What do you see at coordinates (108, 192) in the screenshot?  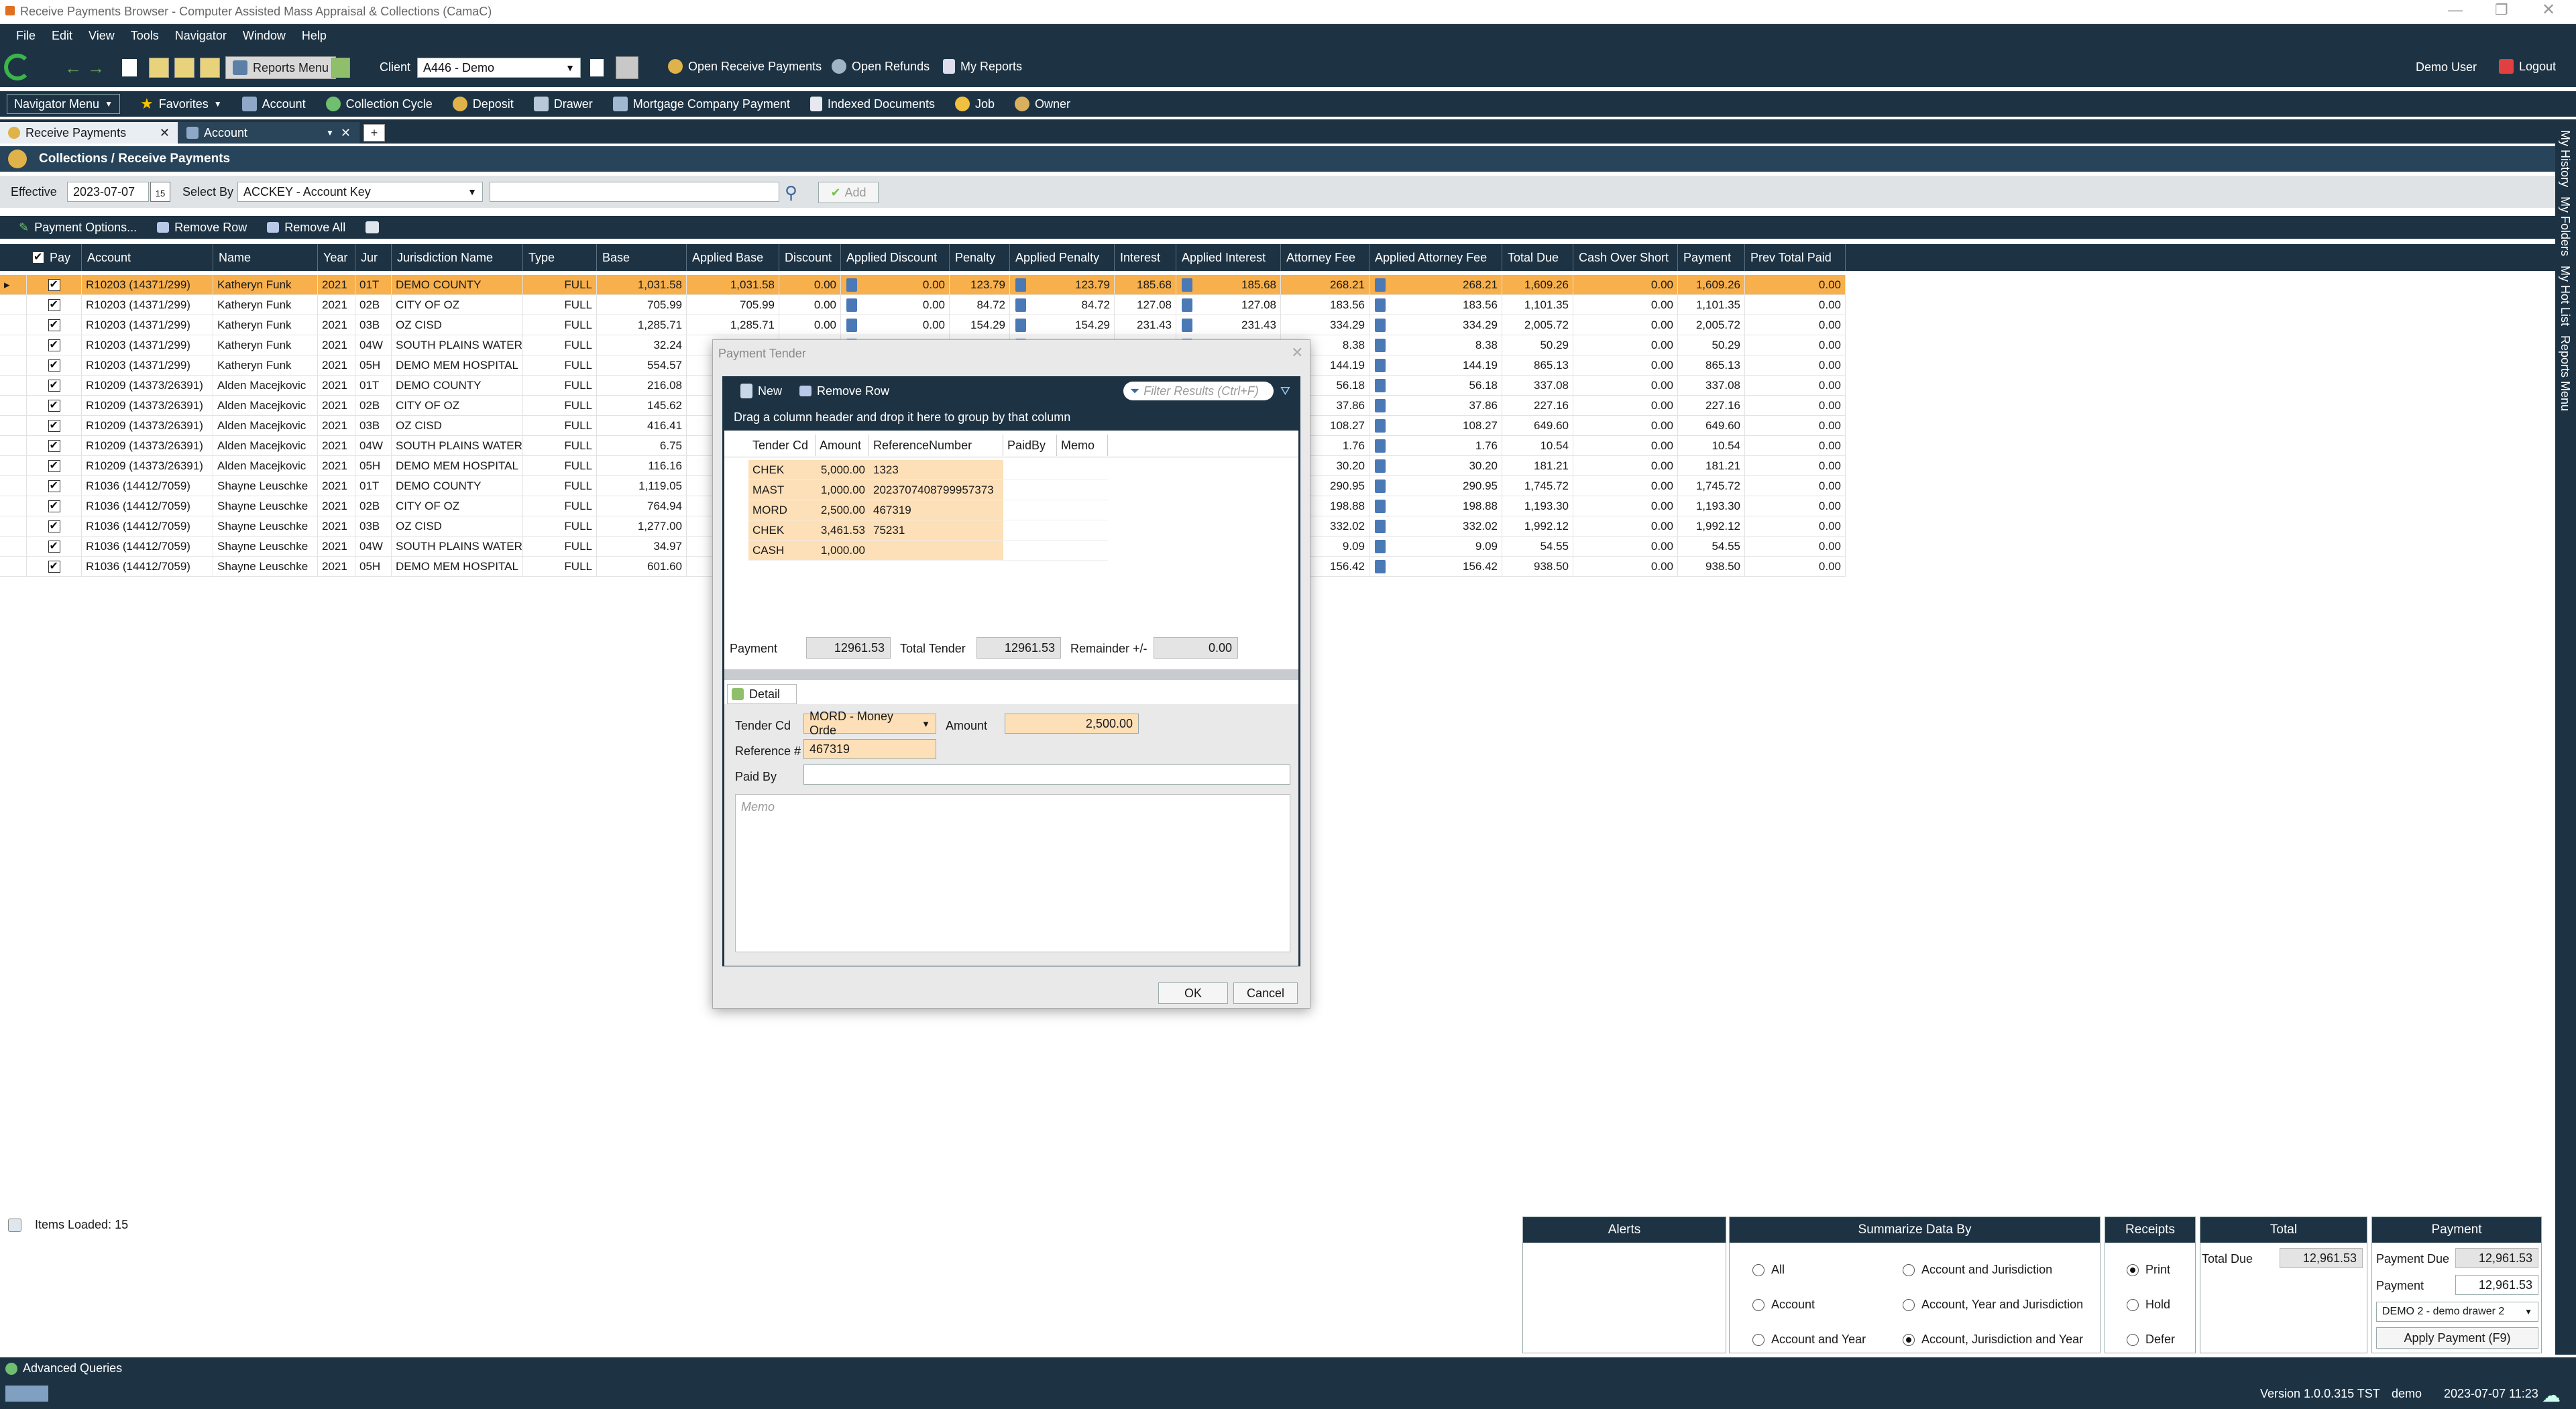 I see `effective-date-input: 2023-07-07` at bounding box center [108, 192].